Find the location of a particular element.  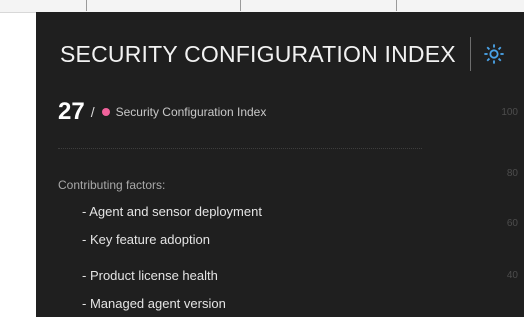

factor-item: - Managed agent version is located at coordinates (154, 303).